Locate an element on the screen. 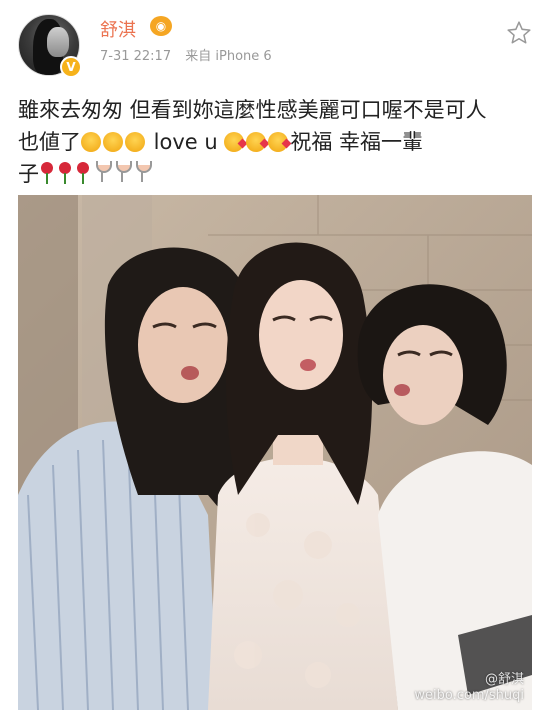  bless-text: 祝福 幸福一輩 is located at coordinates (357, 142).